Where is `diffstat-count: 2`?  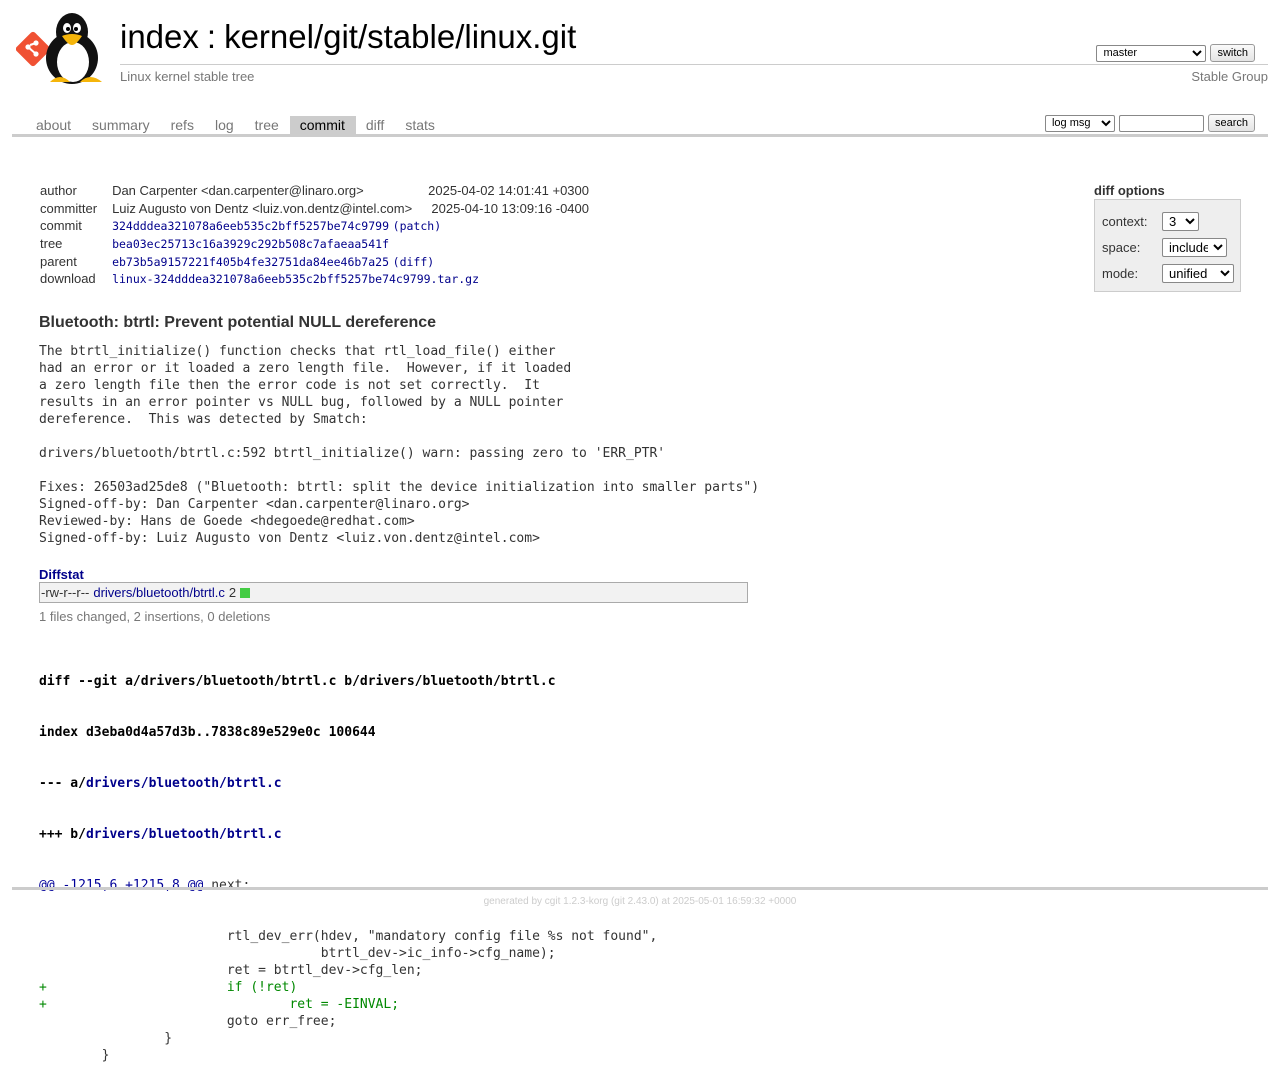 diffstat-count: 2 is located at coordinates (232, 592).